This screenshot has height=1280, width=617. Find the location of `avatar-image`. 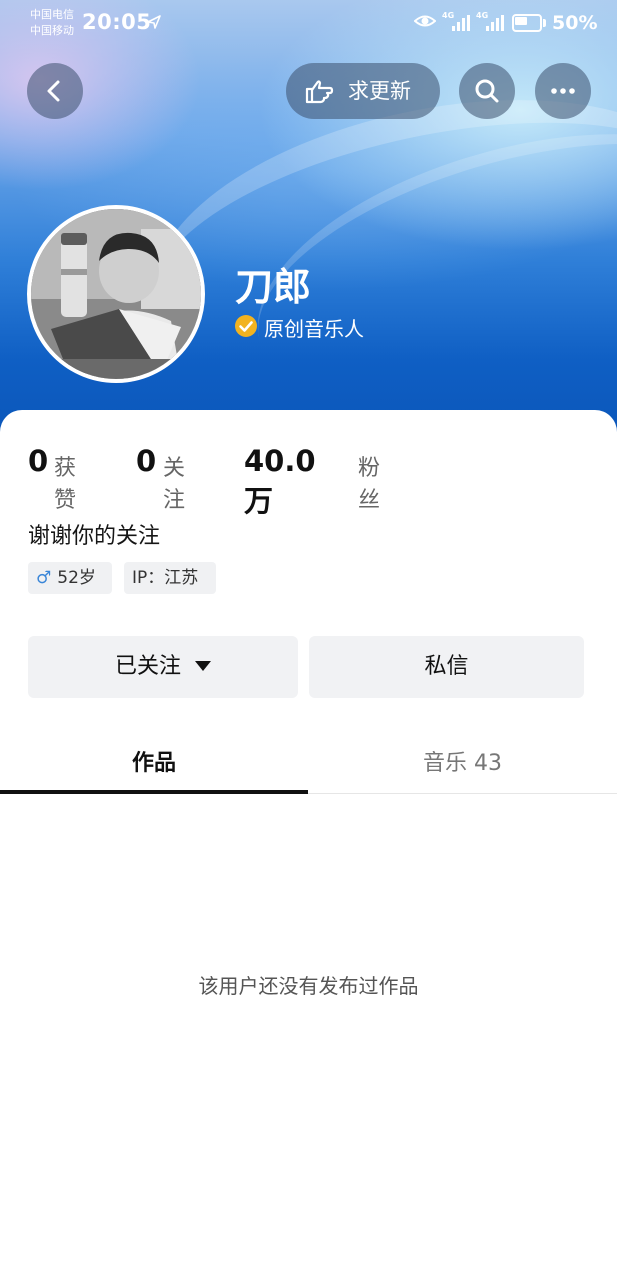

avatar-image is located at coordinates (116, 294).